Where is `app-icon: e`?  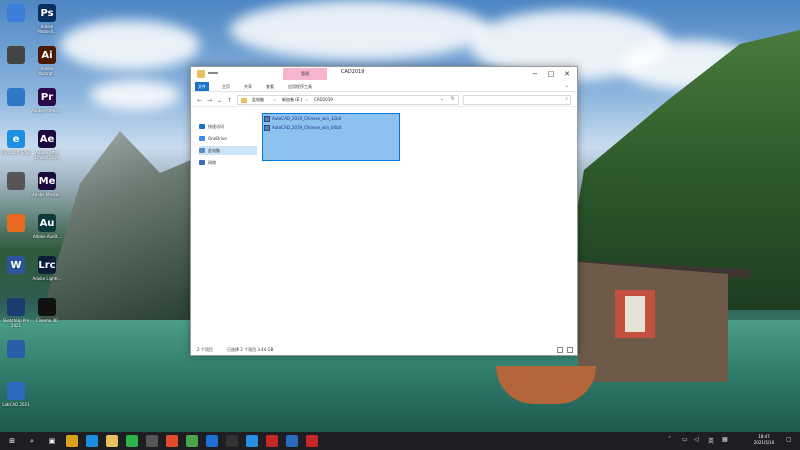 app-icon: e is located at coordinates (16, 139).